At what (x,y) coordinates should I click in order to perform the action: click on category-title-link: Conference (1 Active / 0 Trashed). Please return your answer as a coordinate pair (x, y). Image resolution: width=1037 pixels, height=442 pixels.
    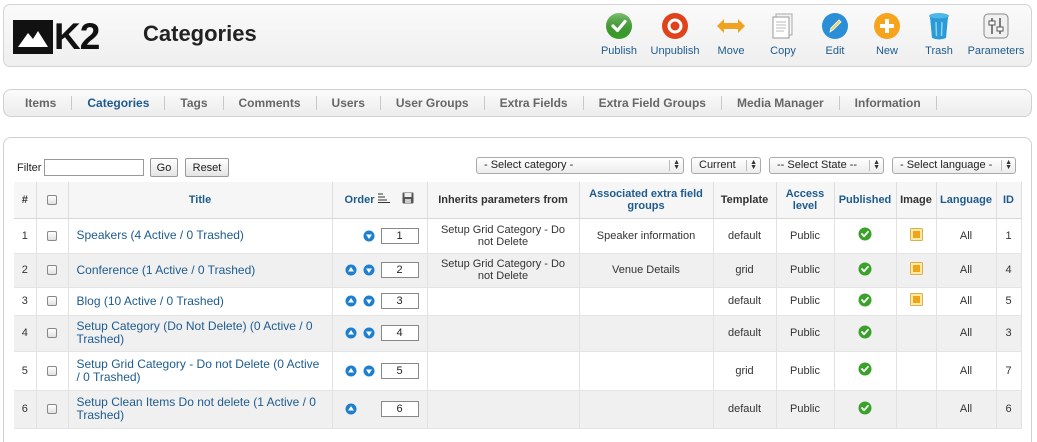
    Looking at the image, I should click on (166, 270).